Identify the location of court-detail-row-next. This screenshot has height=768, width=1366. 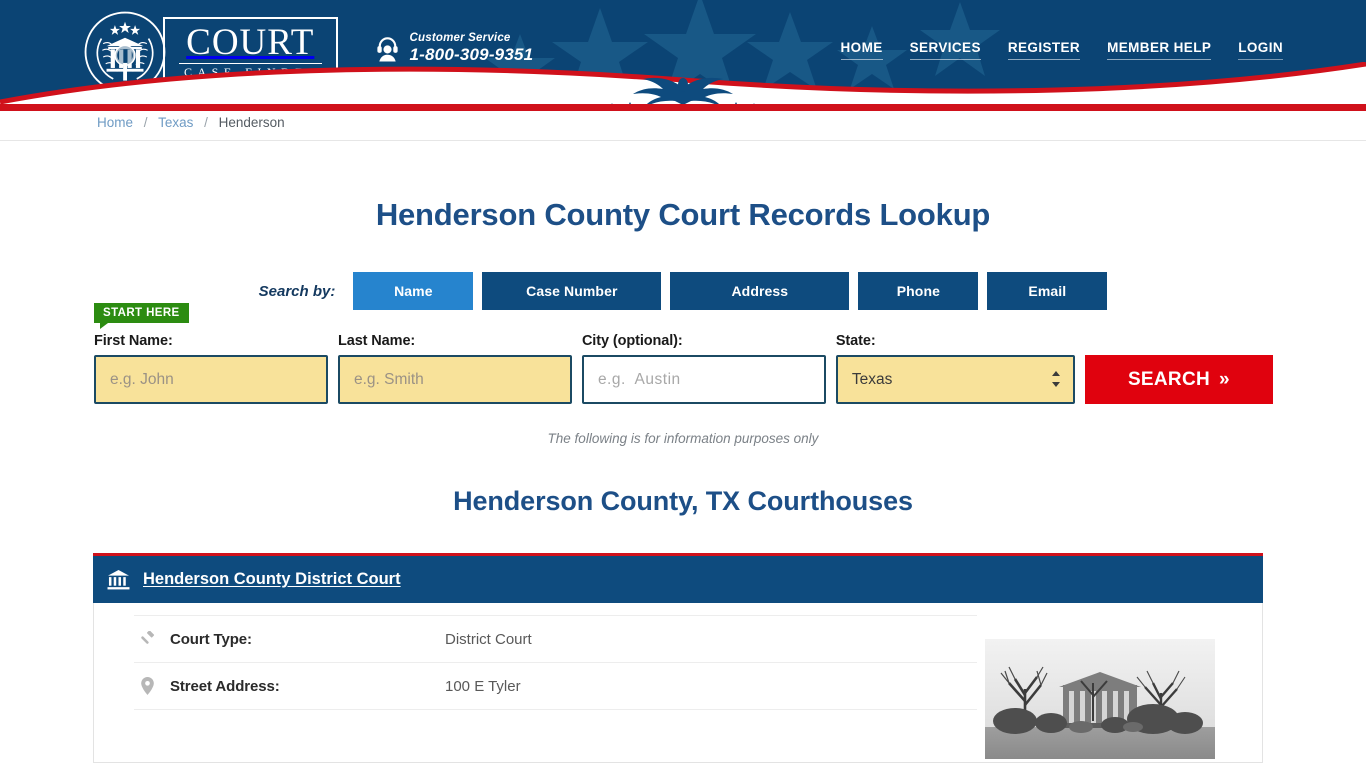
(555, 732).